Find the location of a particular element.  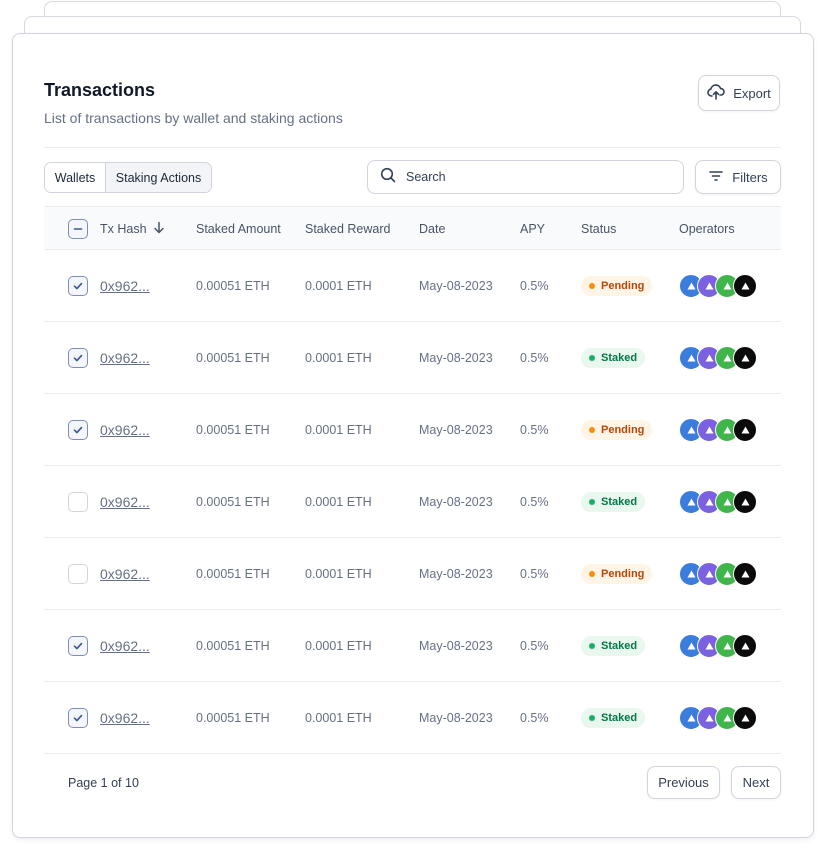

select-all-checkbox is located at coordinates (78, 229).